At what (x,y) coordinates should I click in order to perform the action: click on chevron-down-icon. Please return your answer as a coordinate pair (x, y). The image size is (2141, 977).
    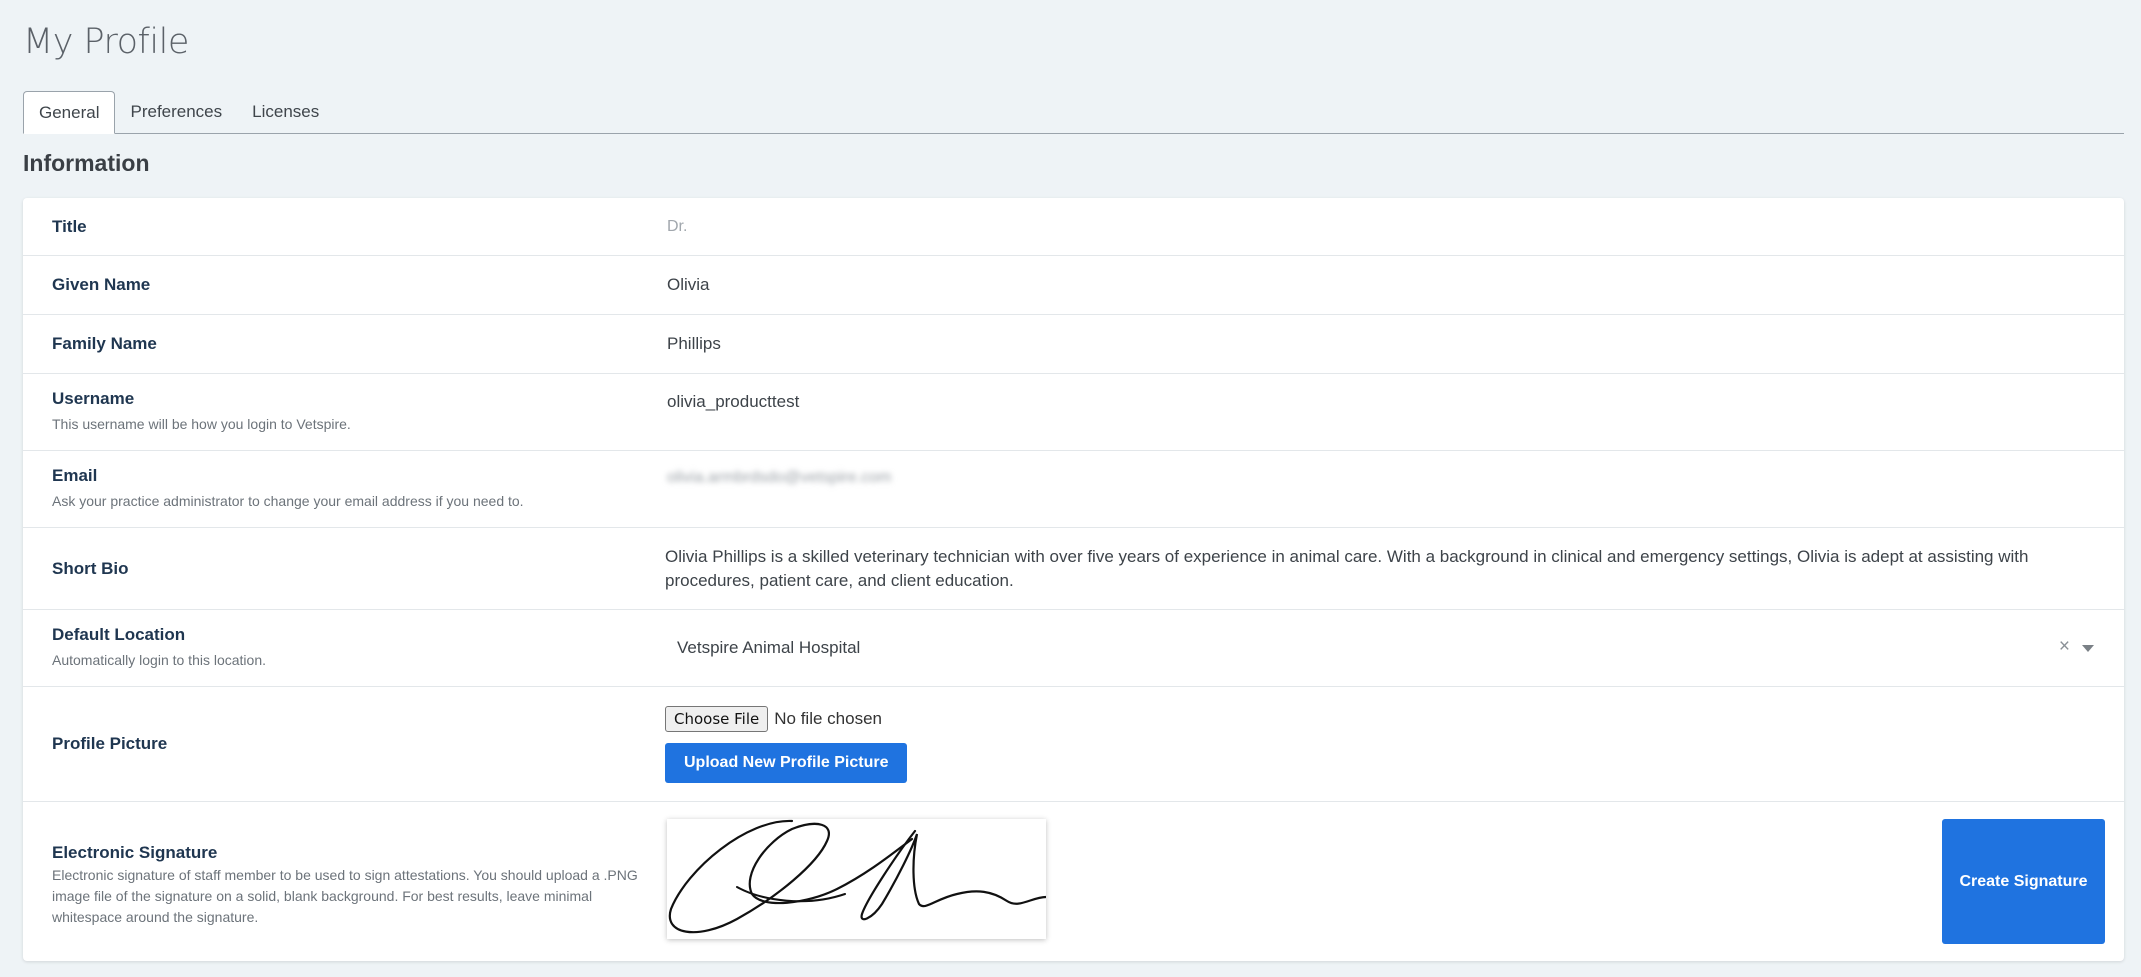
    Looking at the image, I should click on (2088, 648).